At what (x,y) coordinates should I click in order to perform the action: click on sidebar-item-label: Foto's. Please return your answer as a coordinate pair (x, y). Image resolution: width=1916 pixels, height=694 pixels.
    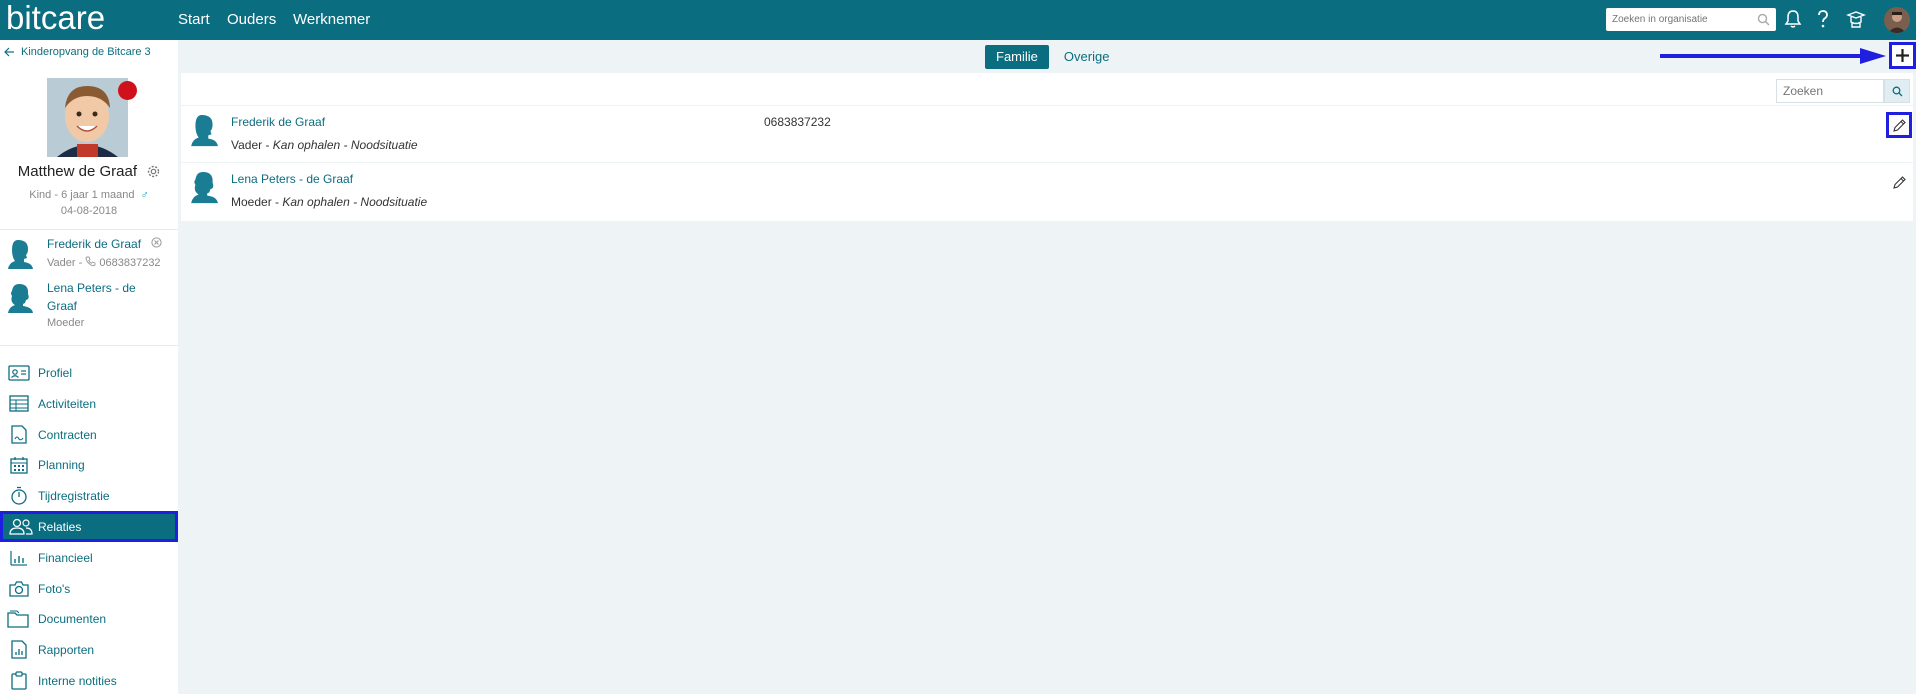
    Looking at the image, I should click on (54, 588).